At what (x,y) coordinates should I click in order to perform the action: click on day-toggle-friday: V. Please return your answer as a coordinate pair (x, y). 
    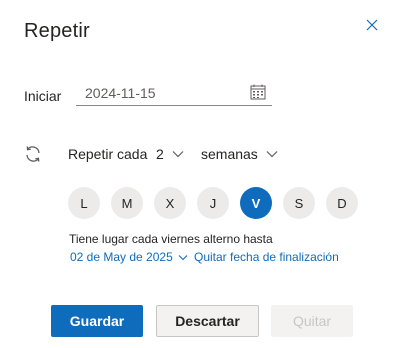
    Looking at the image, I should click on (256, 203).